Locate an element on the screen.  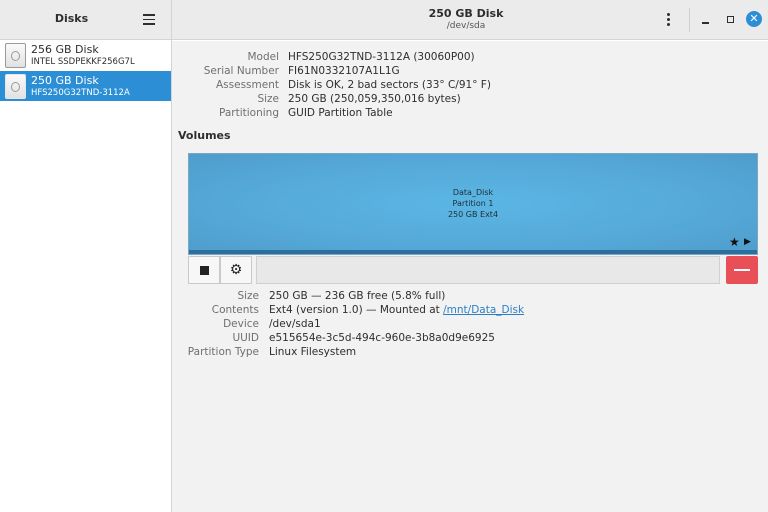
device-label: Device is located at coordinates (241, 324).